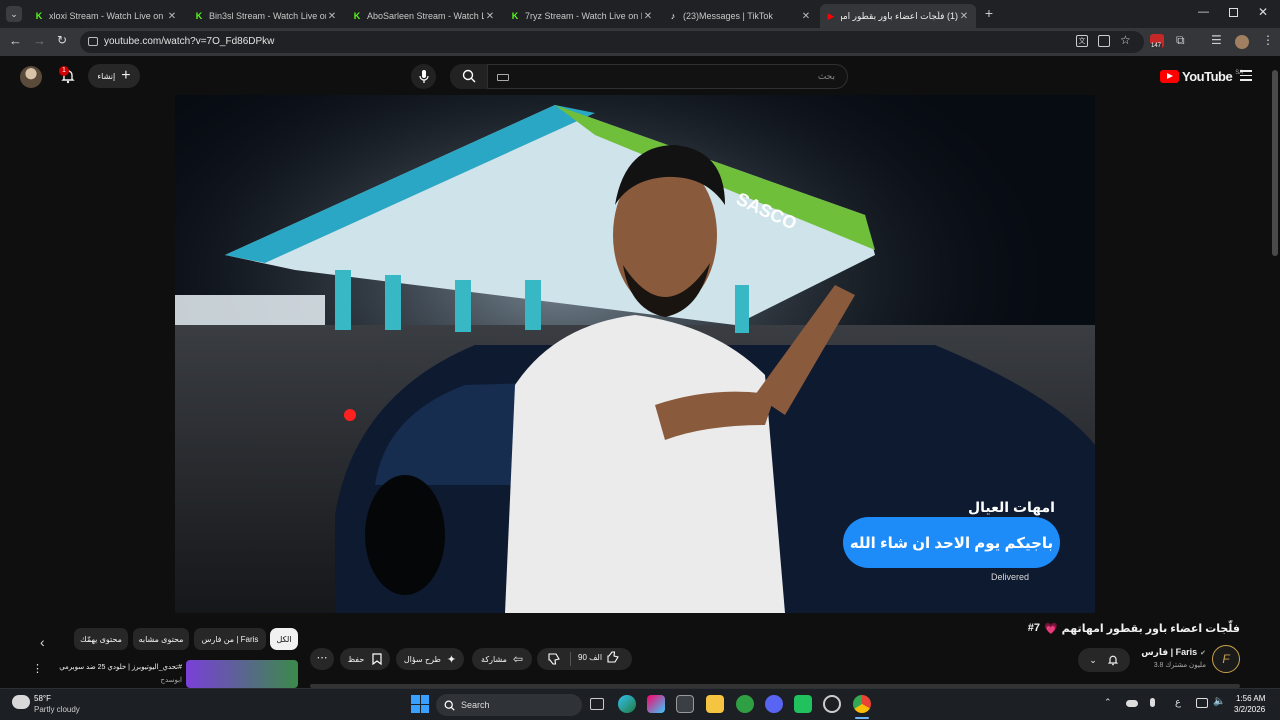 This screenshot has height=720, width=1280. What do you see at coordinates (1010, 577) in the screenshot?
I see `chat-delivered-status: Delivered` at bounding box center [1010, 577].